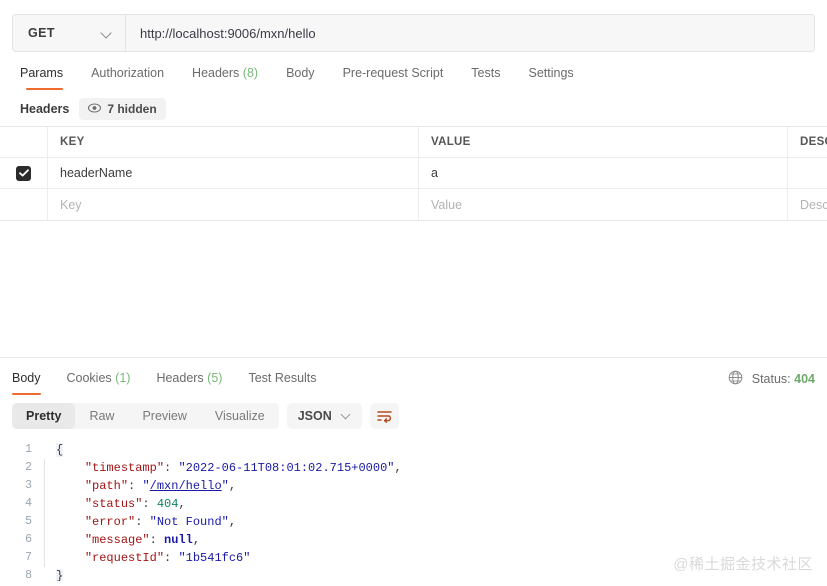 The width and height of the screenshot is (827, 586). I want to click on response-tab-cookies: Cookies (1), so click(99, 382).